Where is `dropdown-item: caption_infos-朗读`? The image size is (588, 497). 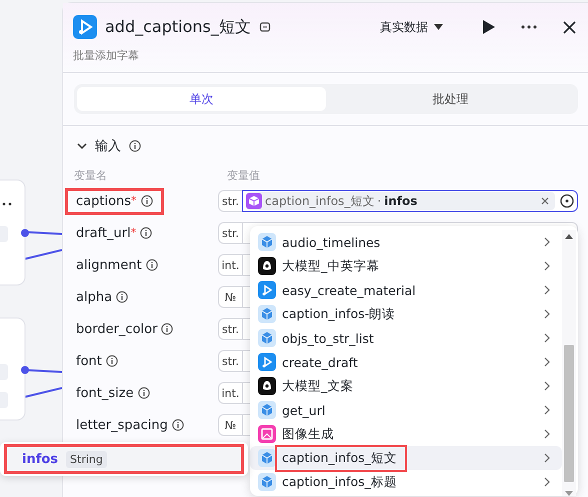 dropdown-item: caption_infos-朗读 is located at coordinates (406, 314).